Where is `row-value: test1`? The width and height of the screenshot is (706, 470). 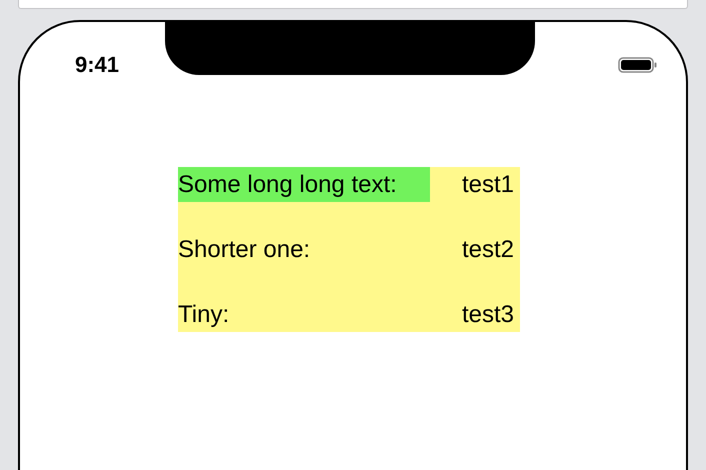
row-value: test1 is located at coordinates (488, 185).